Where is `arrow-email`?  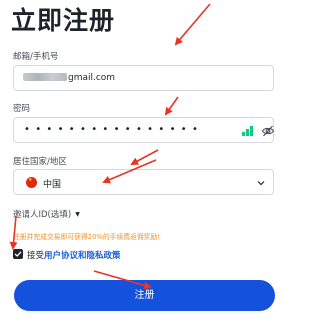 arrow-email is located at coordinates (192, 24).